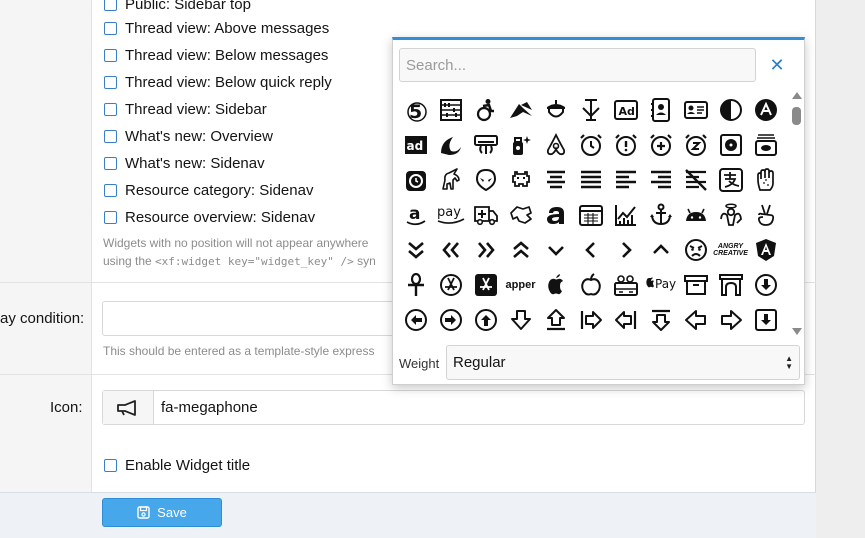 The image size is (865, 538). Describe the element at coordinates (660, 319) in the screenshot. I see `arrow-alt-from-top-icon` at that location.